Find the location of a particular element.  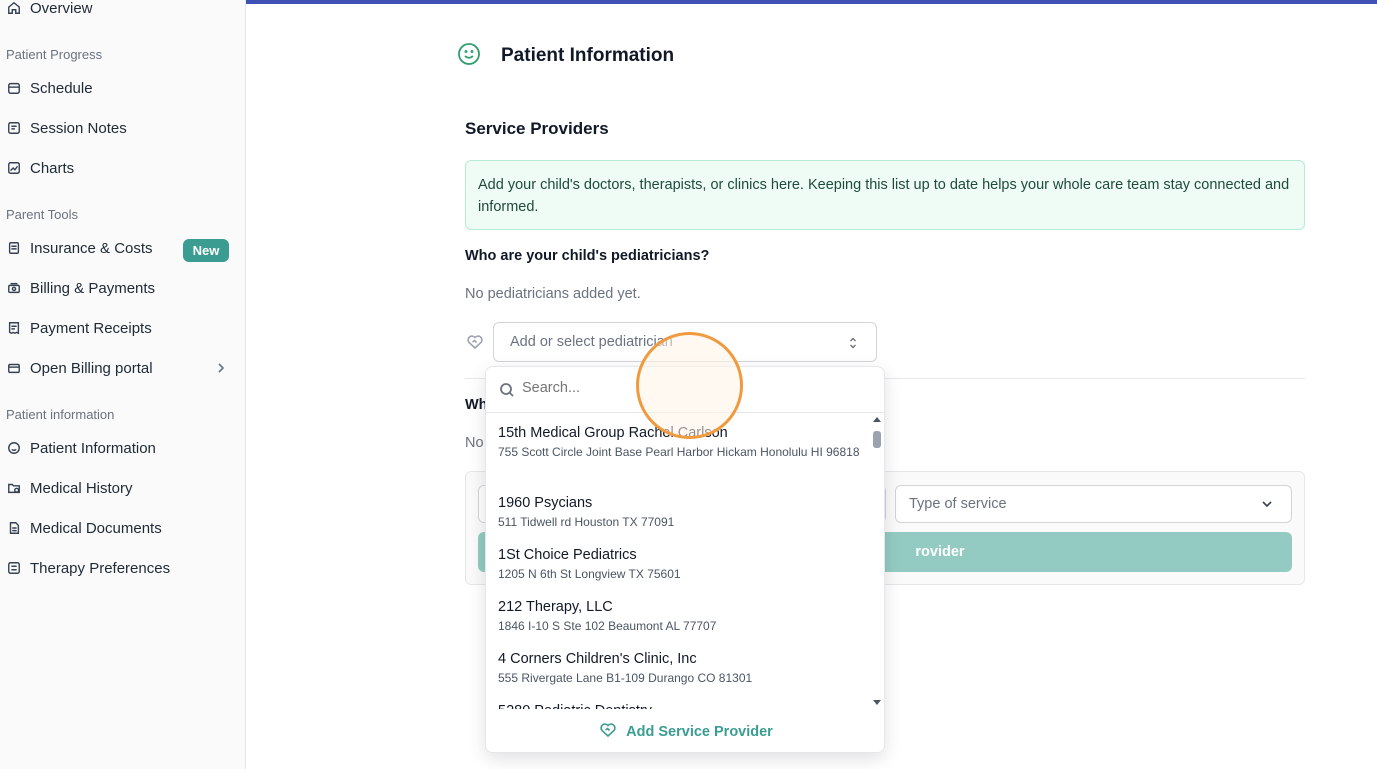

list-item: 5280 Pediatric Dentistry is located at coordinates (683, 705).